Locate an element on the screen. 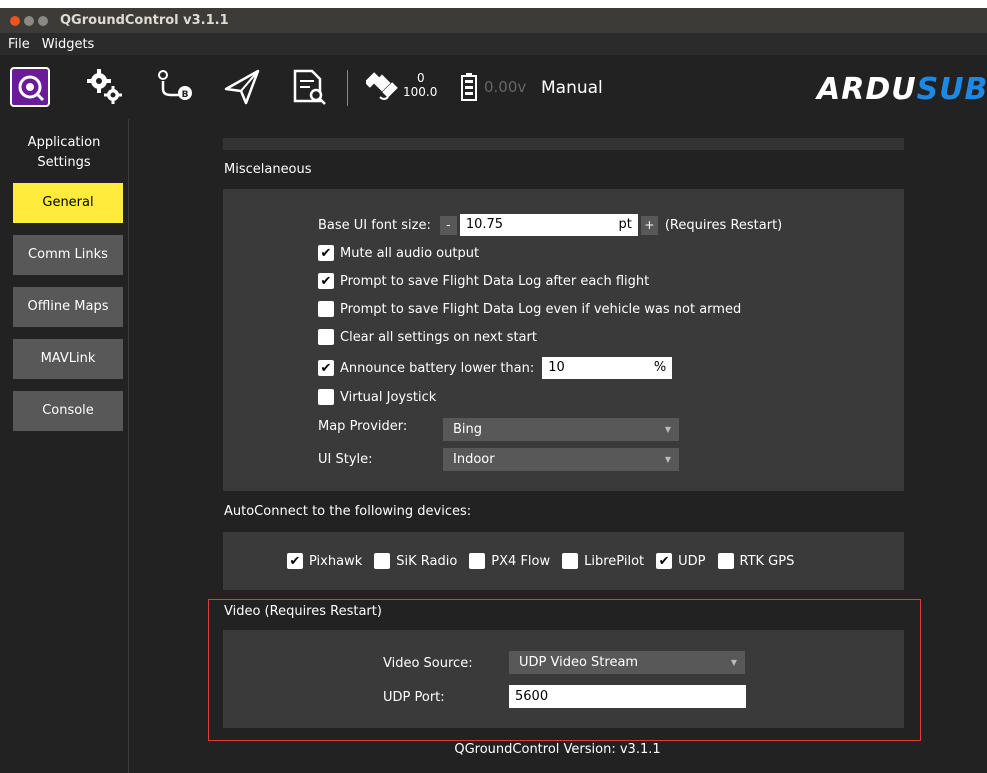 The height and width of the screenshot is (773, 987). menu-file: File is located at coordinates (19, 44).